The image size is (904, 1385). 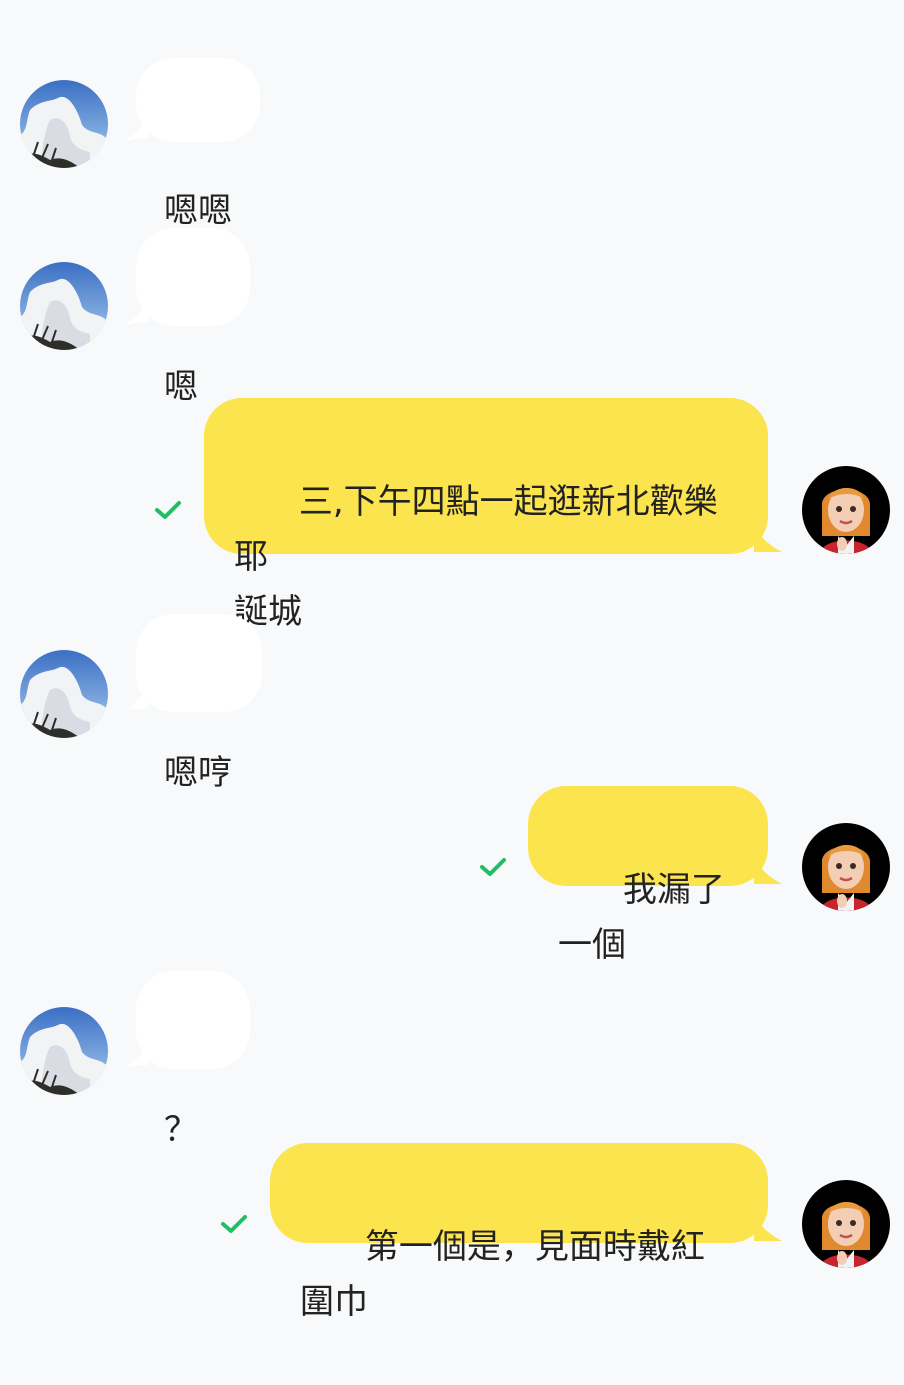 What do you see at coordinates (234, 1224) in the screenshot?
I see `check-icon` at bounding box center [234, 1224].